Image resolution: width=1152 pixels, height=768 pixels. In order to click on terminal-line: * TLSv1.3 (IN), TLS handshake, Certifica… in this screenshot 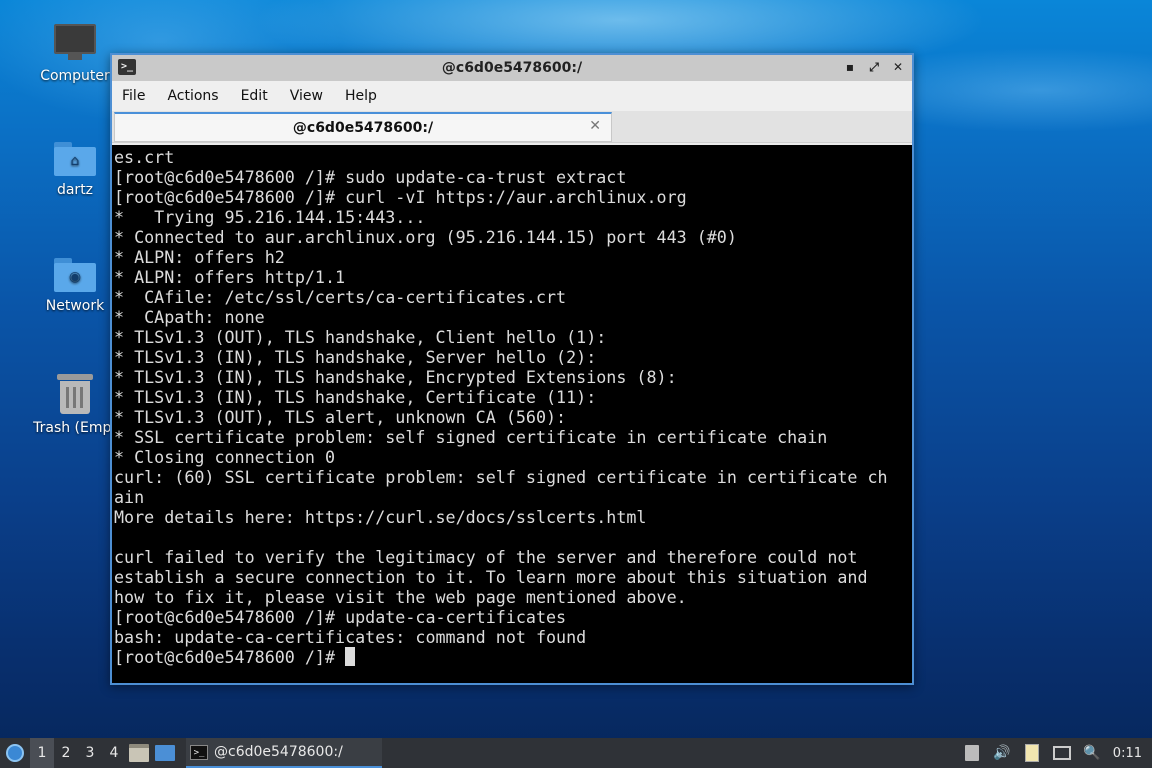, I will do `click(355, 397)`.